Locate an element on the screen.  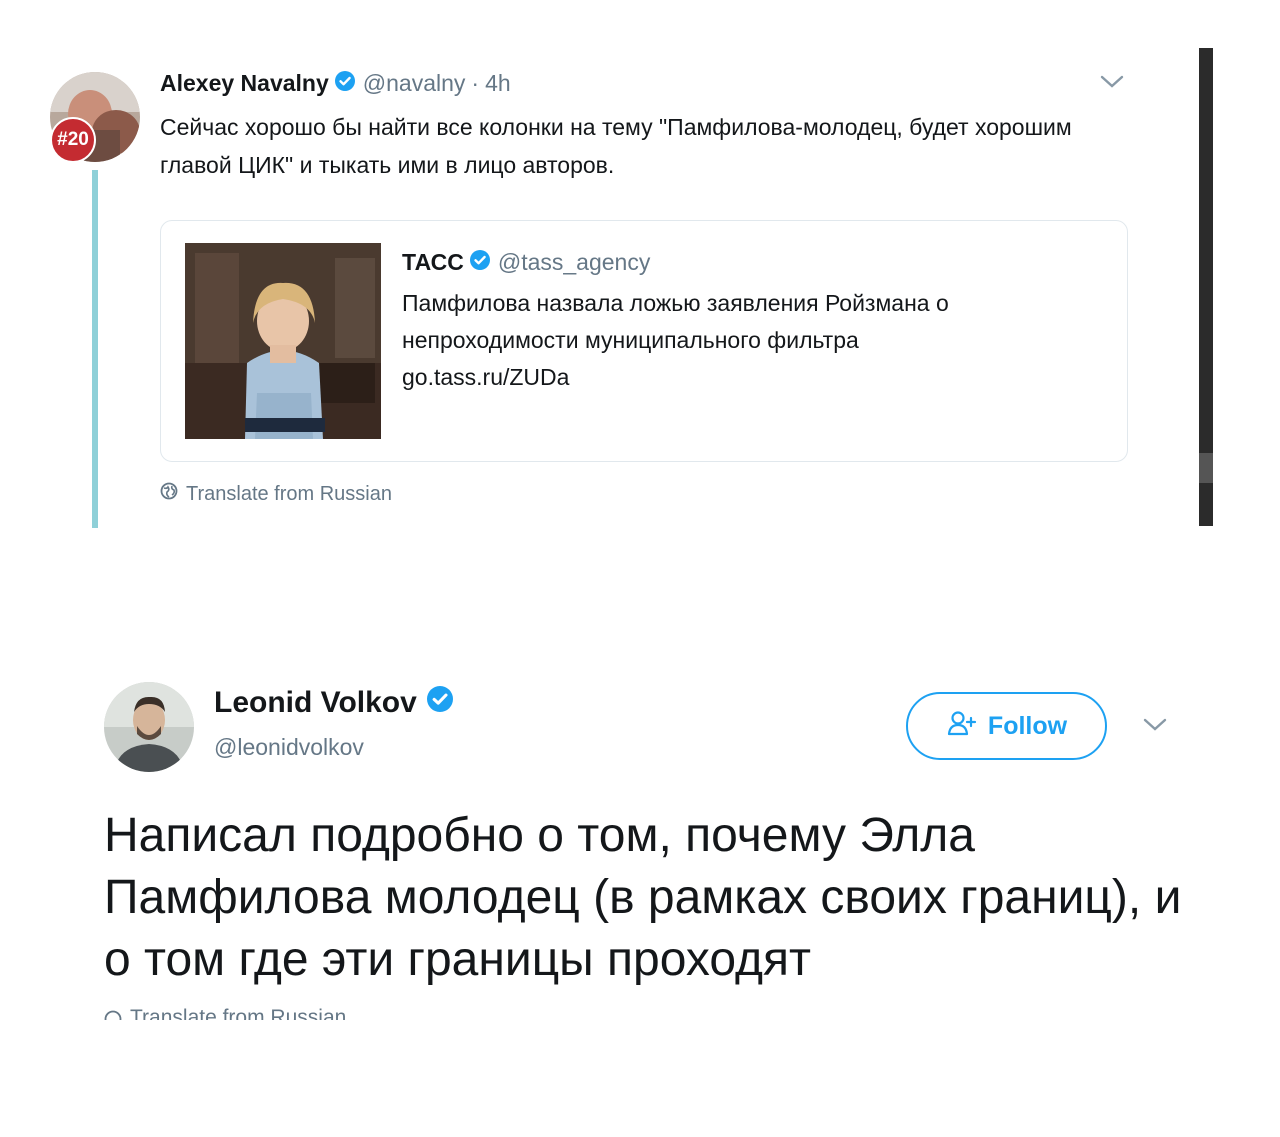
follow-button: Follow is located at coordinates (1006, 726).